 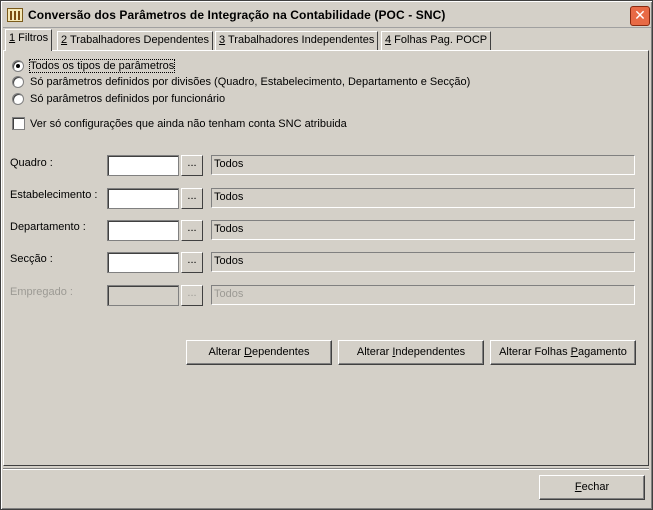 What do you see at coordinates (135, 40) in the screenshot?
I see `tab-trabalhadores-dependentes: 2 Trabalhadores Dependentes` at bounding box center [135, 40].